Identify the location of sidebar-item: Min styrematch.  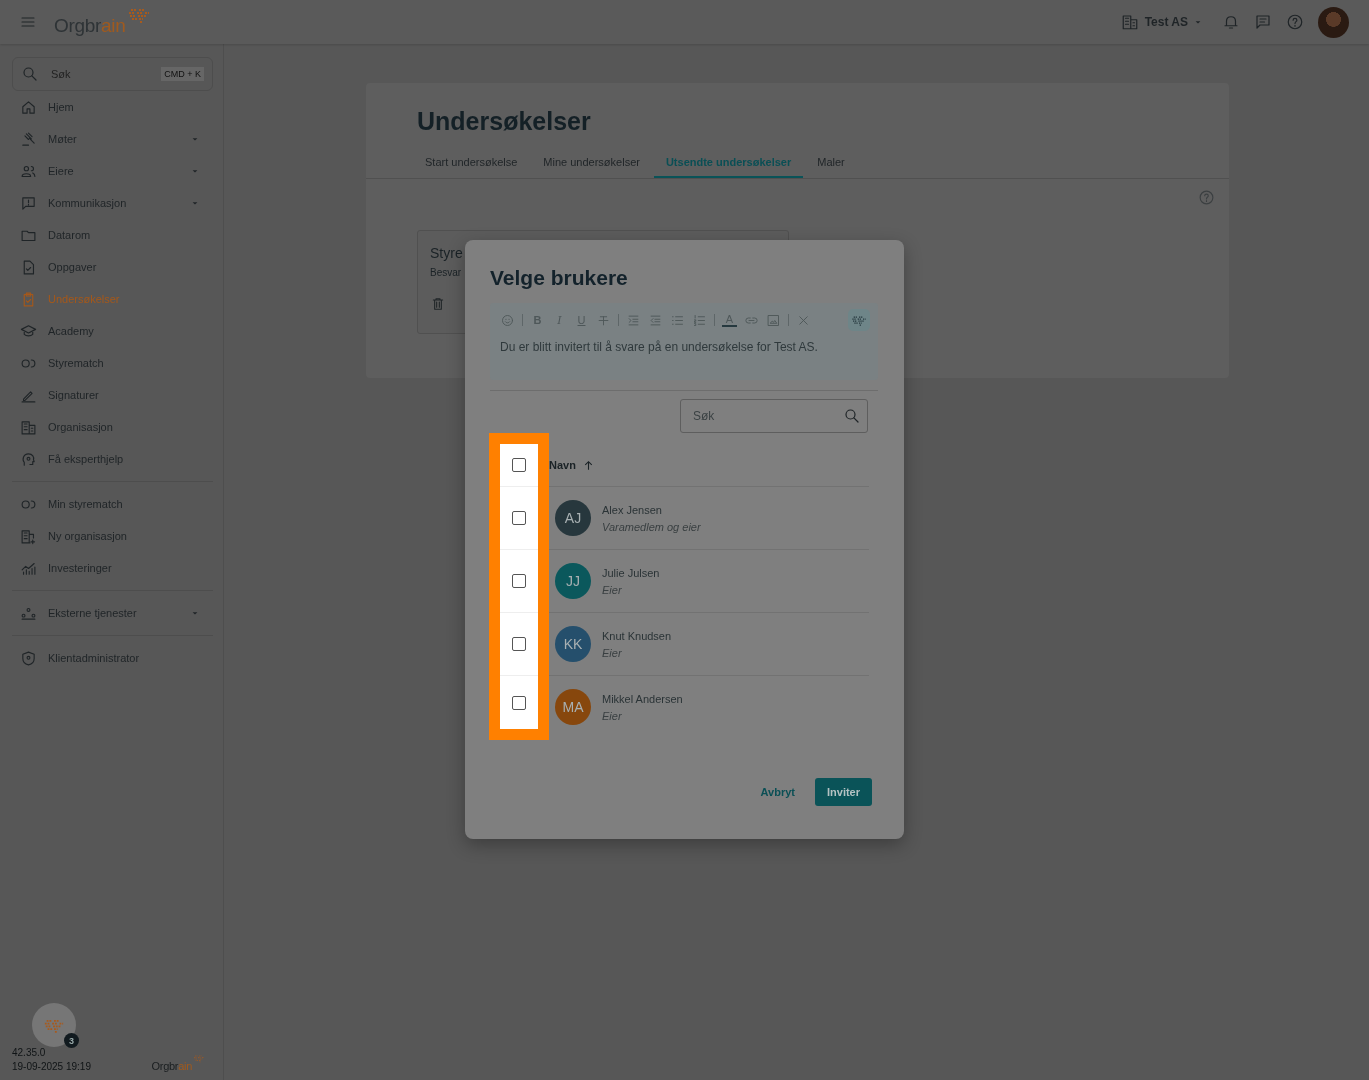
(112, 504).